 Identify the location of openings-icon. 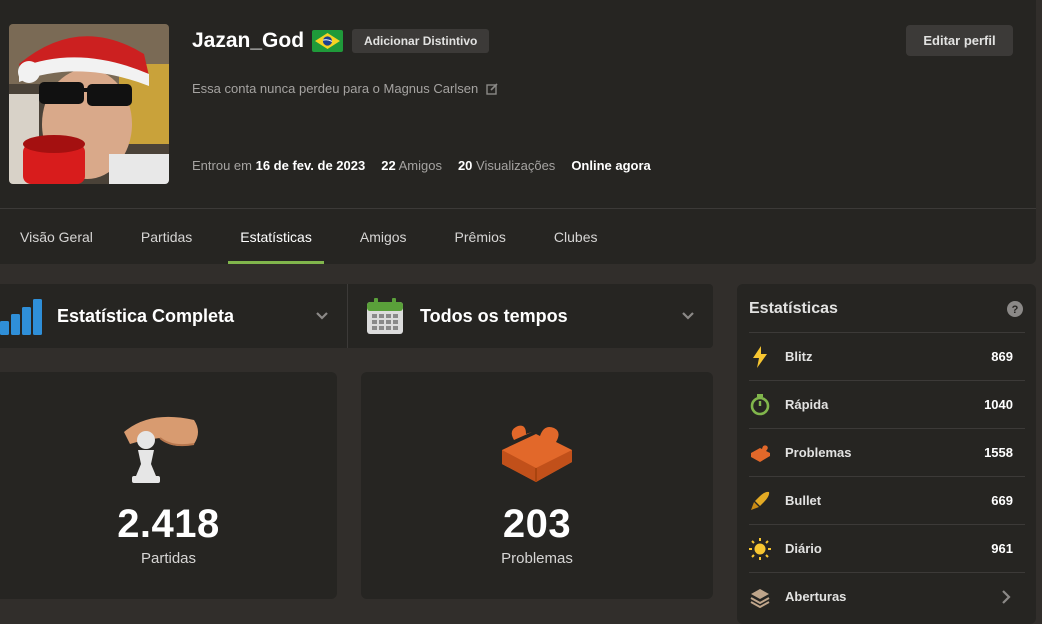
(760, 597).